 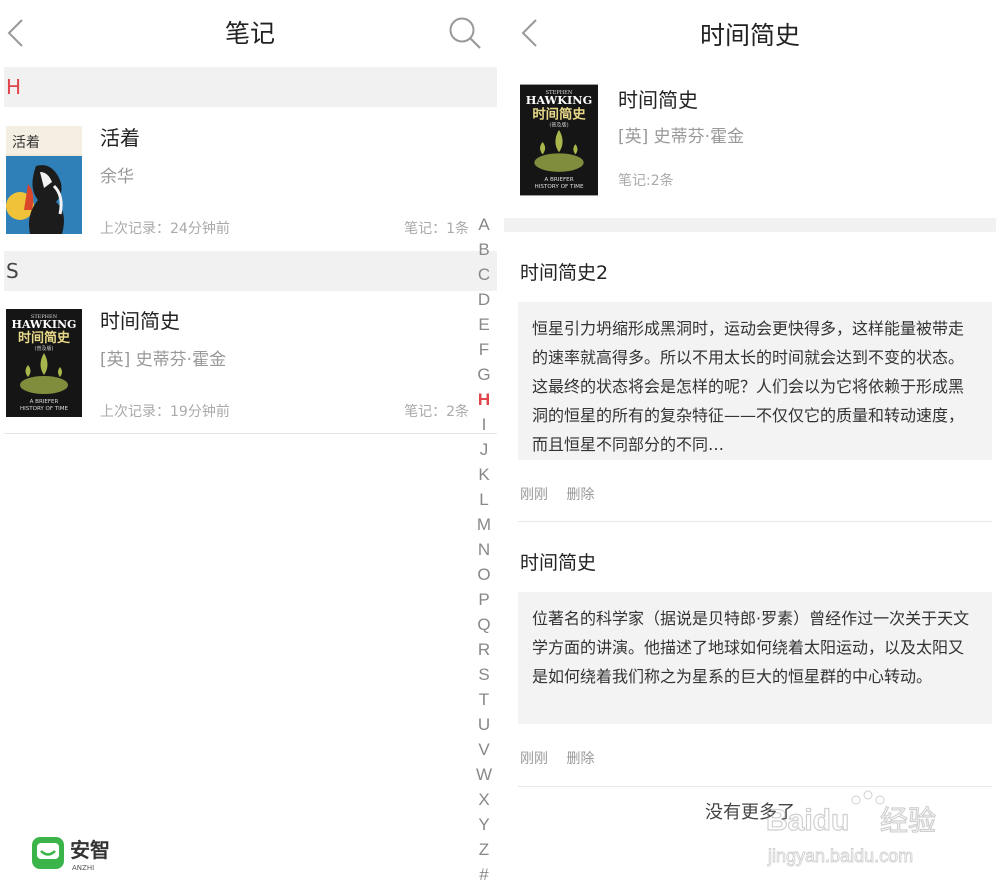 I want to click on alphabet-letter: #, so click(x=484, y=874).